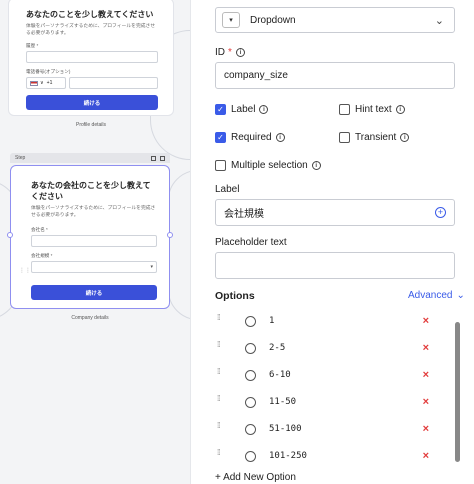 This screenshot has width=474, height=484. I want to click on option-row: ⁞⁞ 6-10 ×, so click(332, 375).